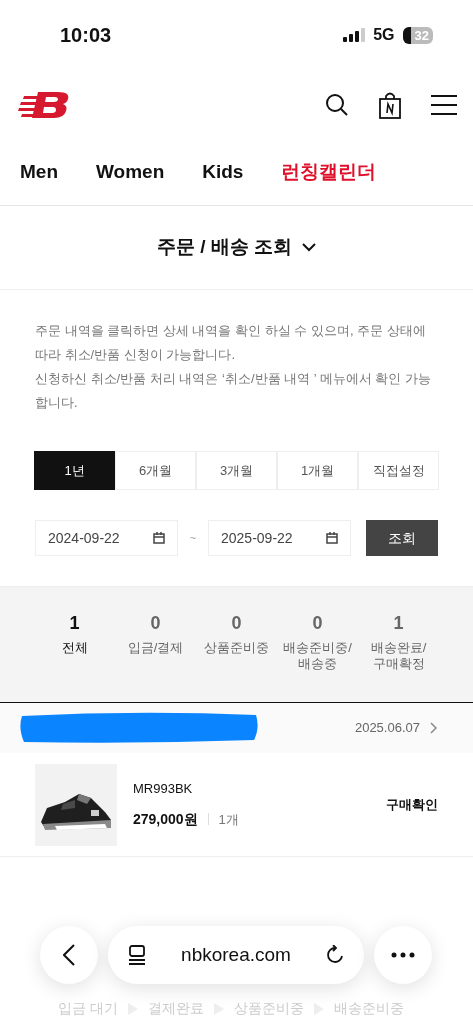 The height and width of the screenshot is (1024, 473). What do you see at coordinates (223, 172) in the screenshot?
I see `nav-link: Kids` at bounding box center [223, 172].